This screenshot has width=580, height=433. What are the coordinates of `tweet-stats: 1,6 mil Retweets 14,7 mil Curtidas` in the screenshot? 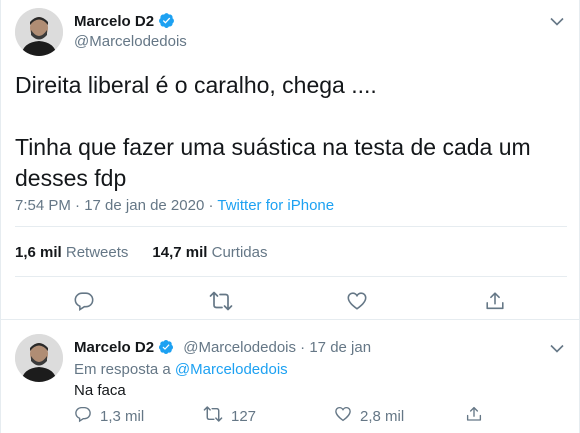 It's located at (141, 252).